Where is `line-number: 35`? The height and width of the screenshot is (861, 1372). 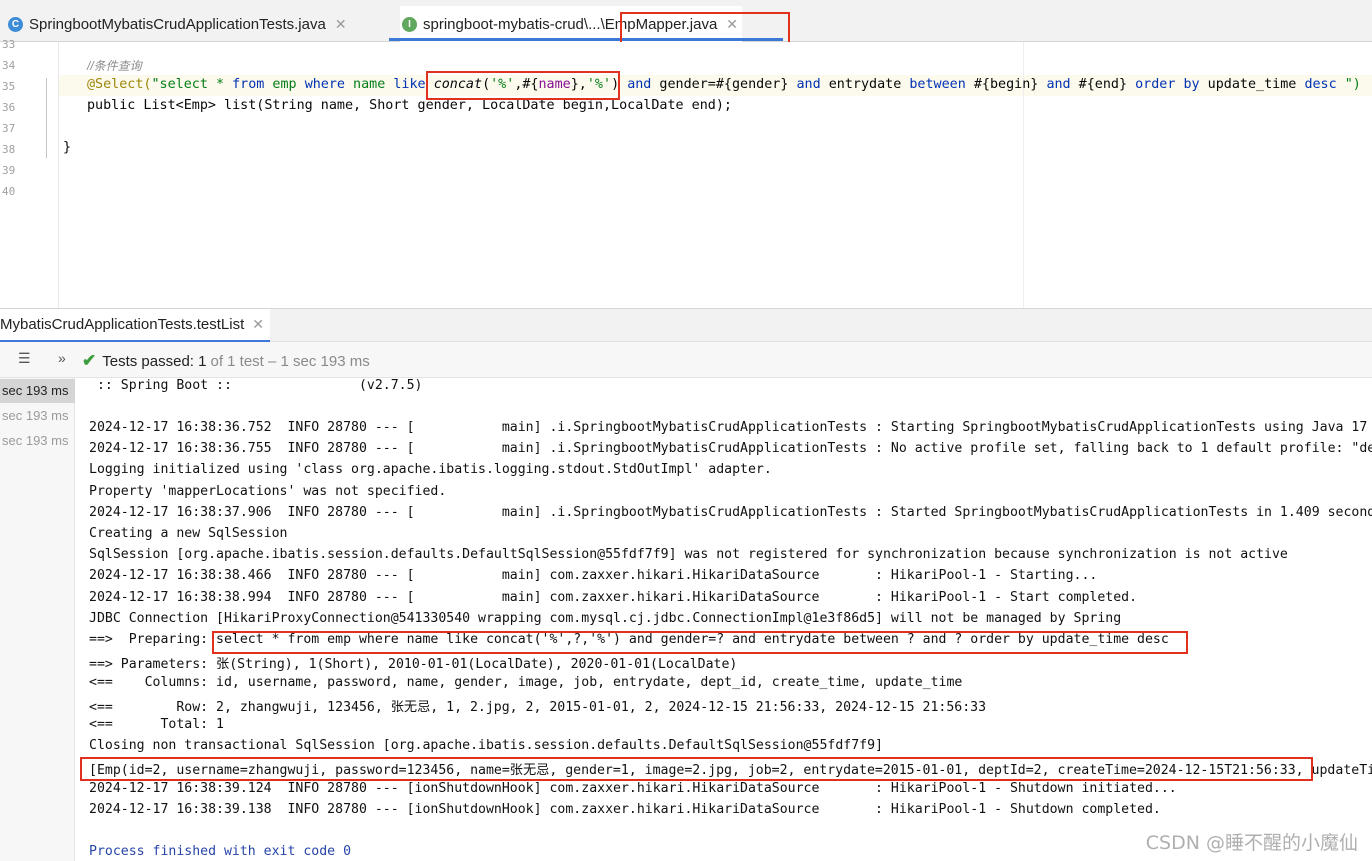 line-number: 35 is located at coordinates (9, 86).